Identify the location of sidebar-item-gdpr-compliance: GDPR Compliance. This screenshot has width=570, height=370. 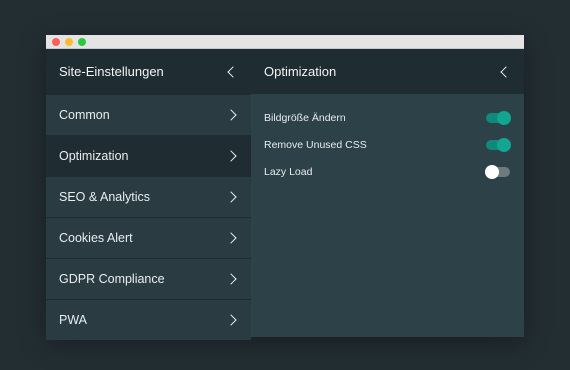
(148, 278).